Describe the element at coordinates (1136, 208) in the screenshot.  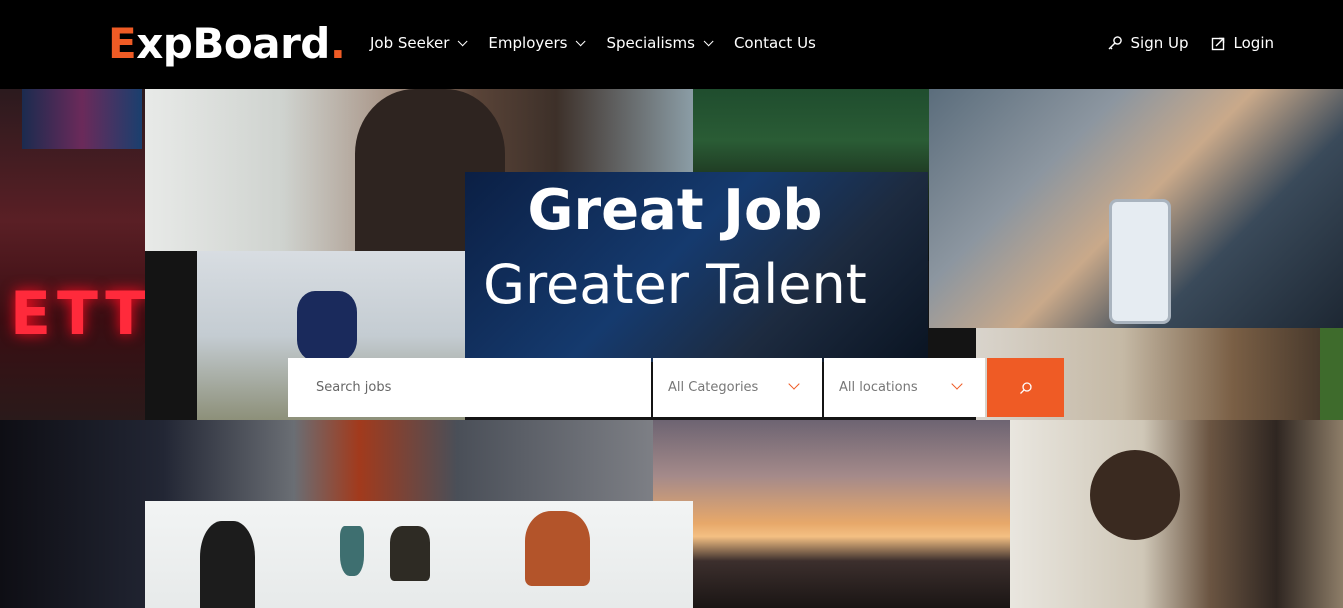
I see `photo-selfie-woman` at that location.